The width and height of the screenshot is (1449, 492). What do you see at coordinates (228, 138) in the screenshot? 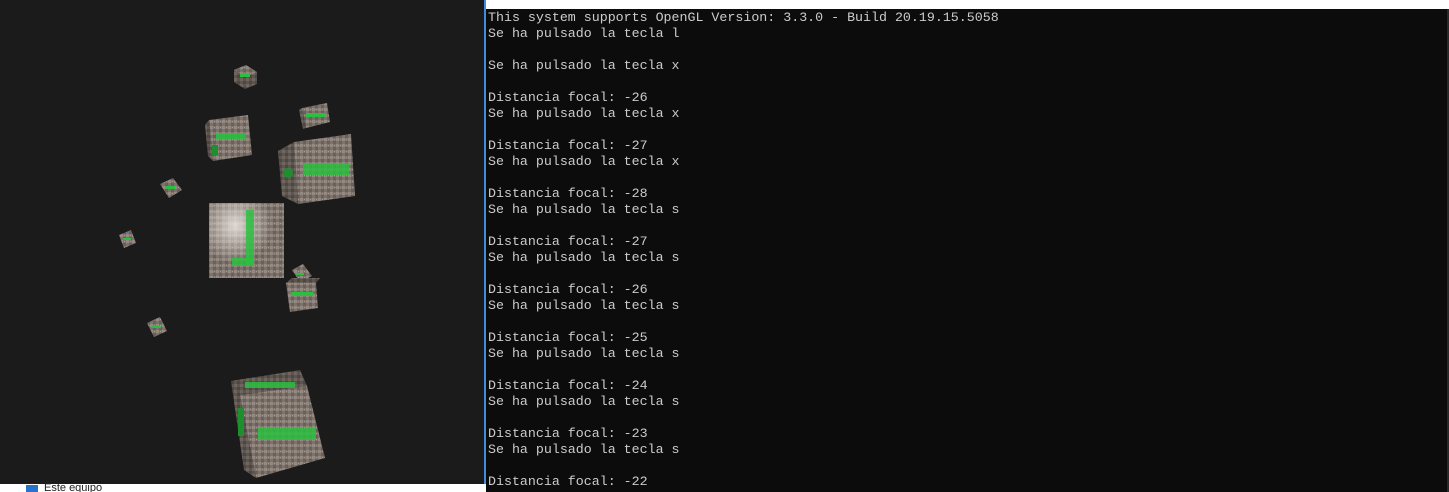
I see `cube-upper-middle` at bounding box center [228, 138].